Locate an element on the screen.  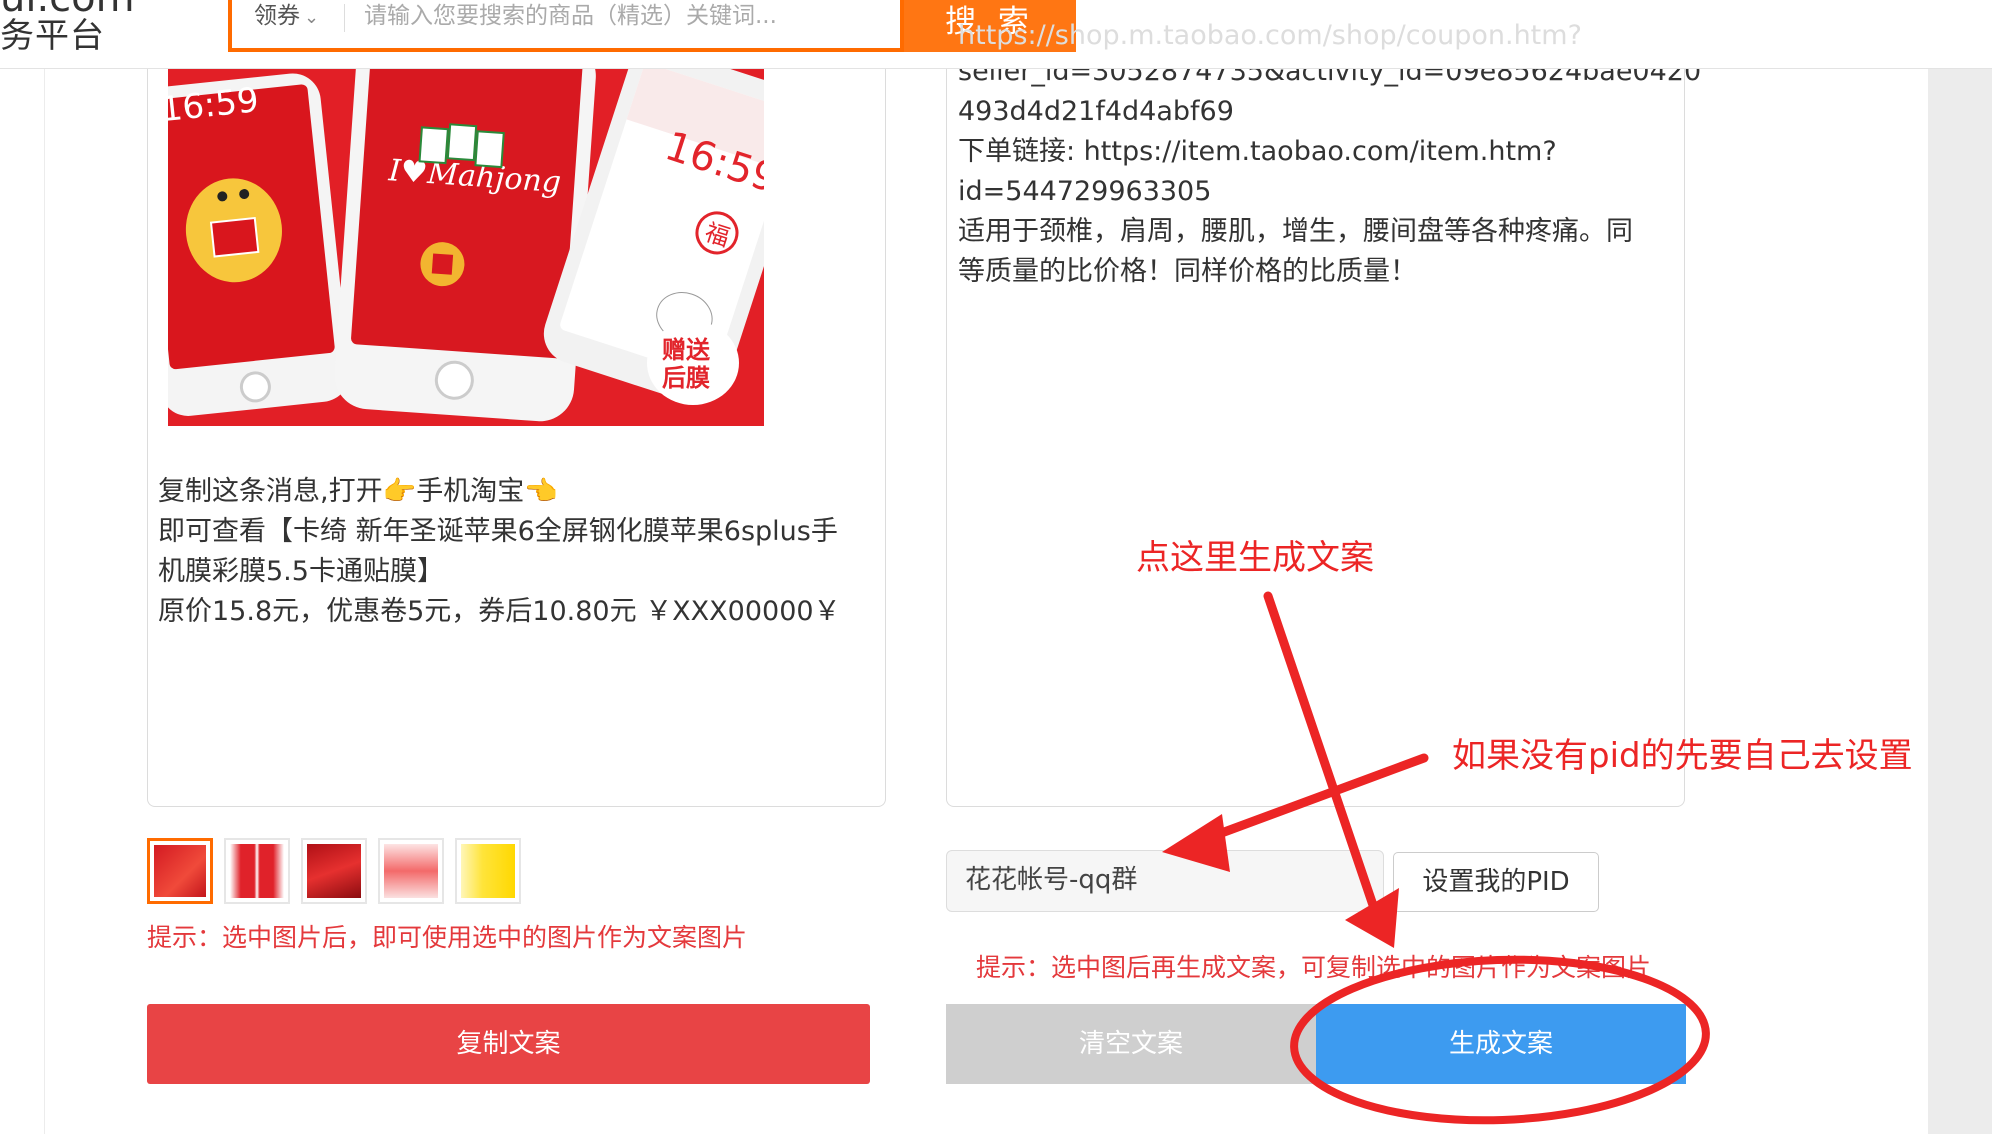
annotation-click-here: 点这里生成文案 is located at coordinates (1255, 558).